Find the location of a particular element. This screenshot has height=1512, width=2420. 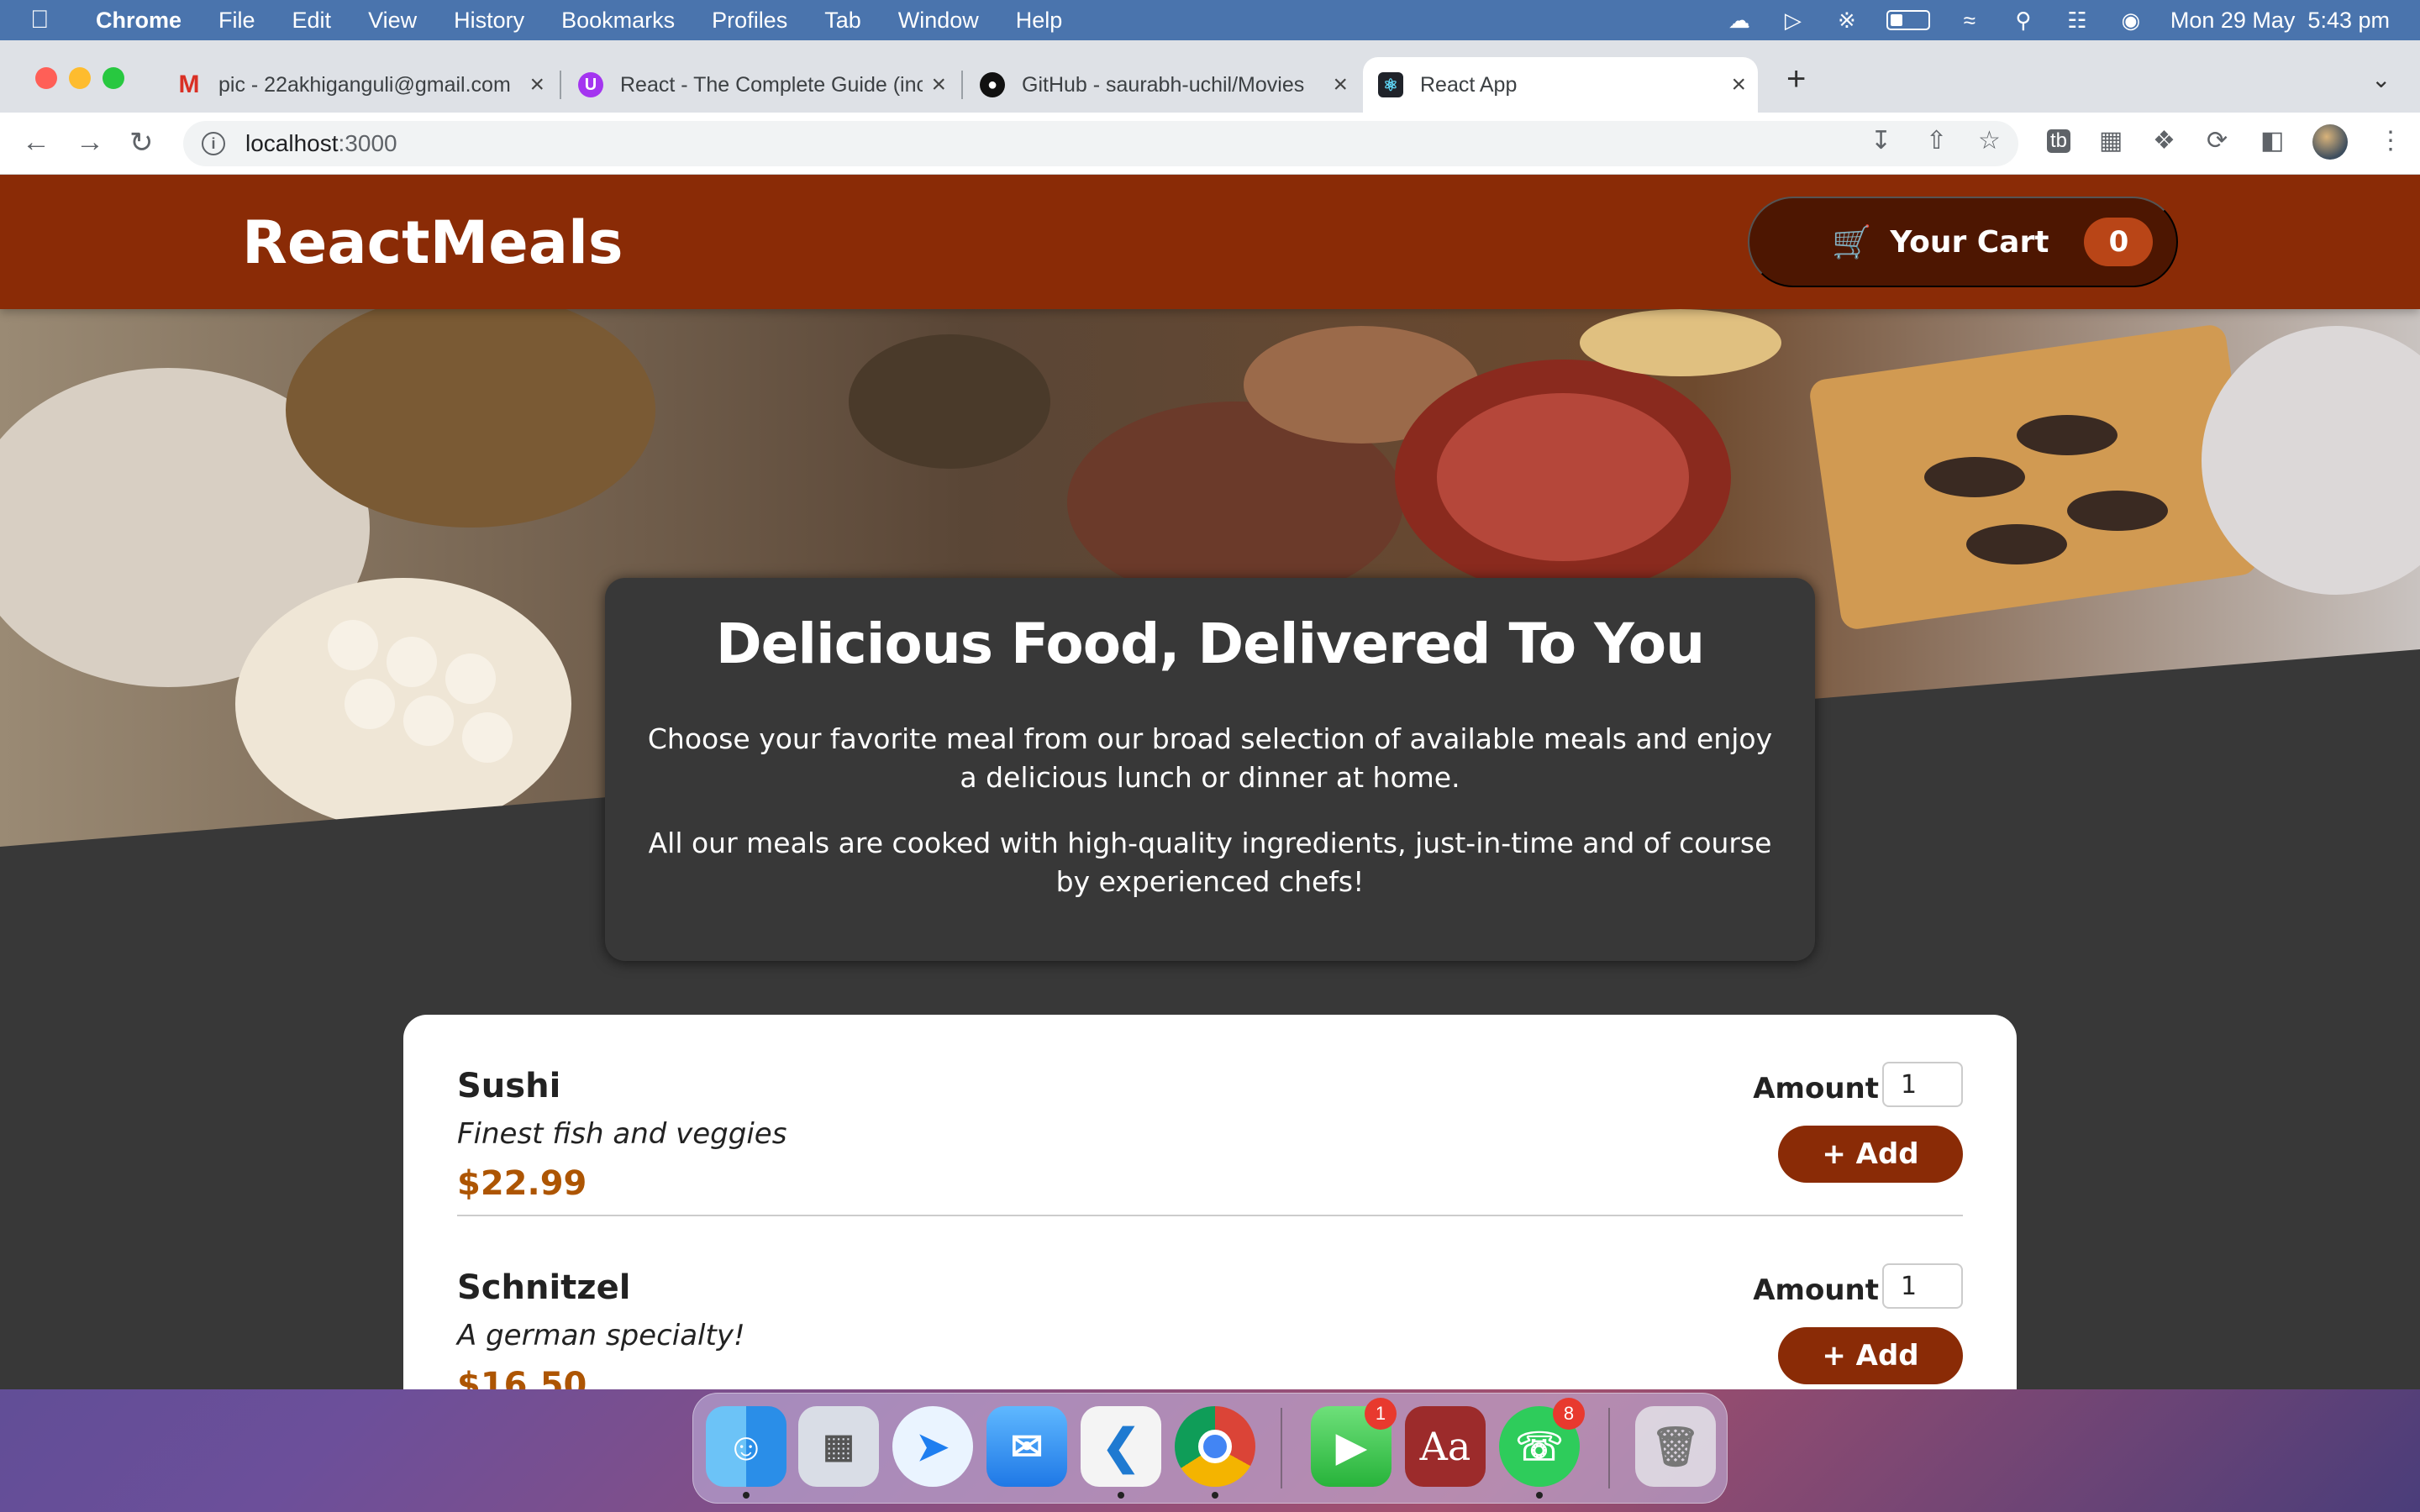

menu-profiles: Profiles is located at coordinates (749, 21).